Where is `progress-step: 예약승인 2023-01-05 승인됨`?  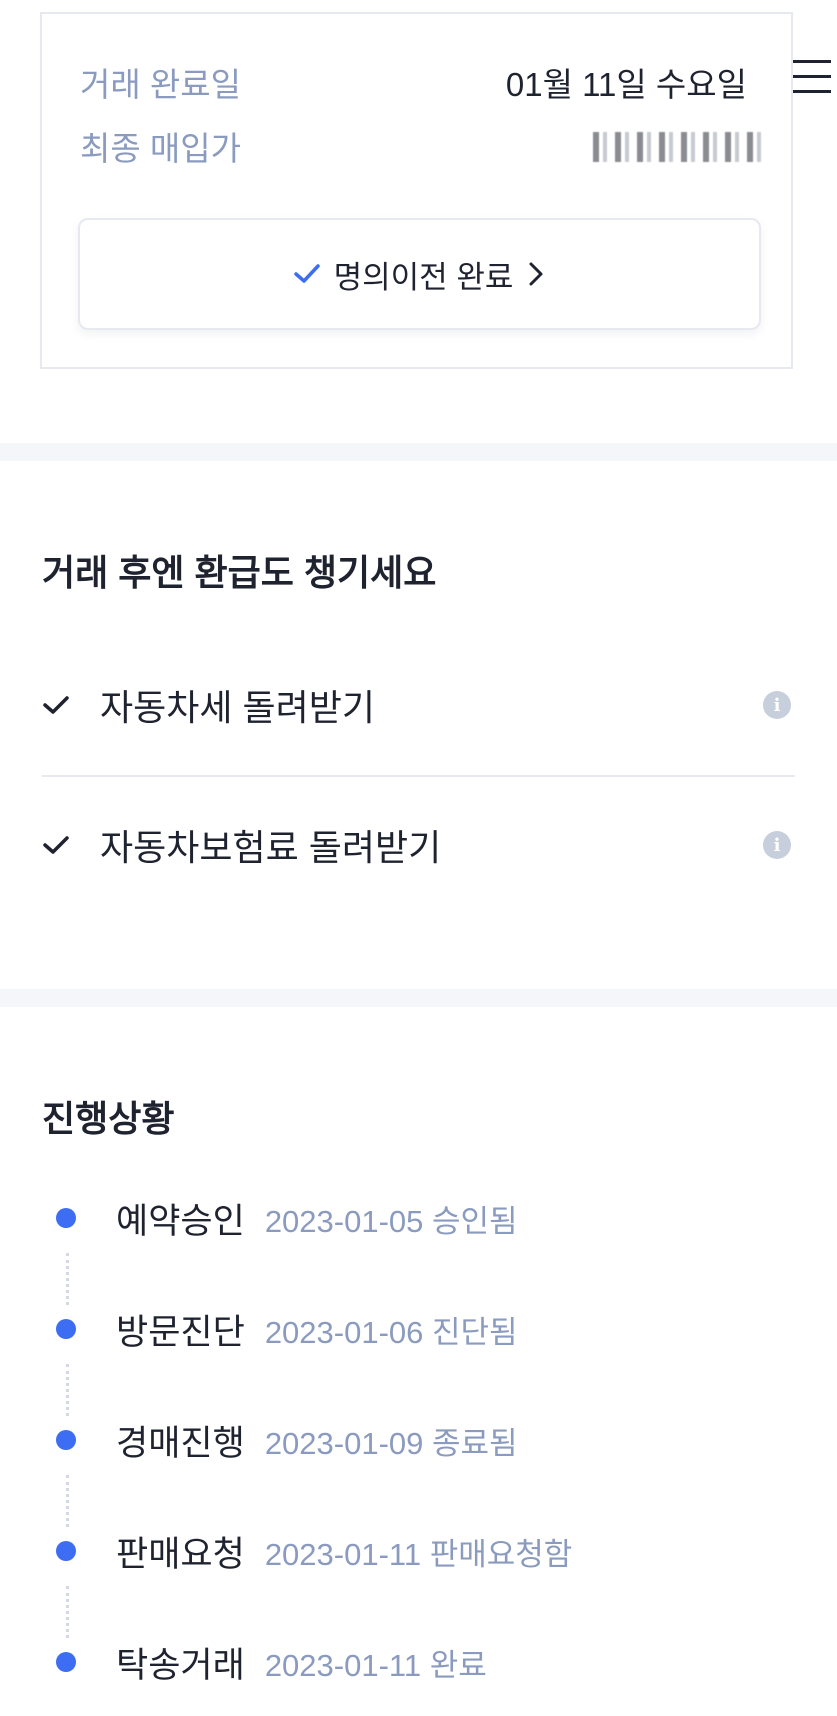
progress-step: 예약승인 2023-01-05 승인됨 is located at coordinates (287, 1218).